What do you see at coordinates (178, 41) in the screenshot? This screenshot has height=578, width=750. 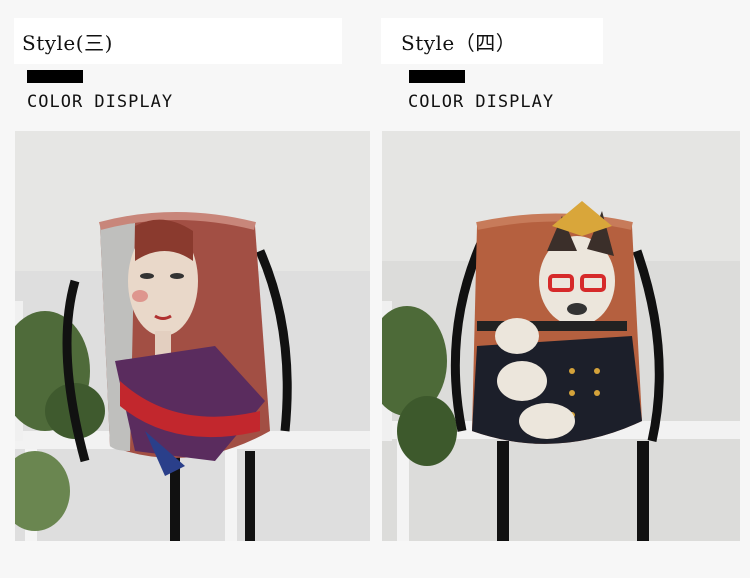 I see `style-title-box: Style(三)` at bounding box center [178, 41].